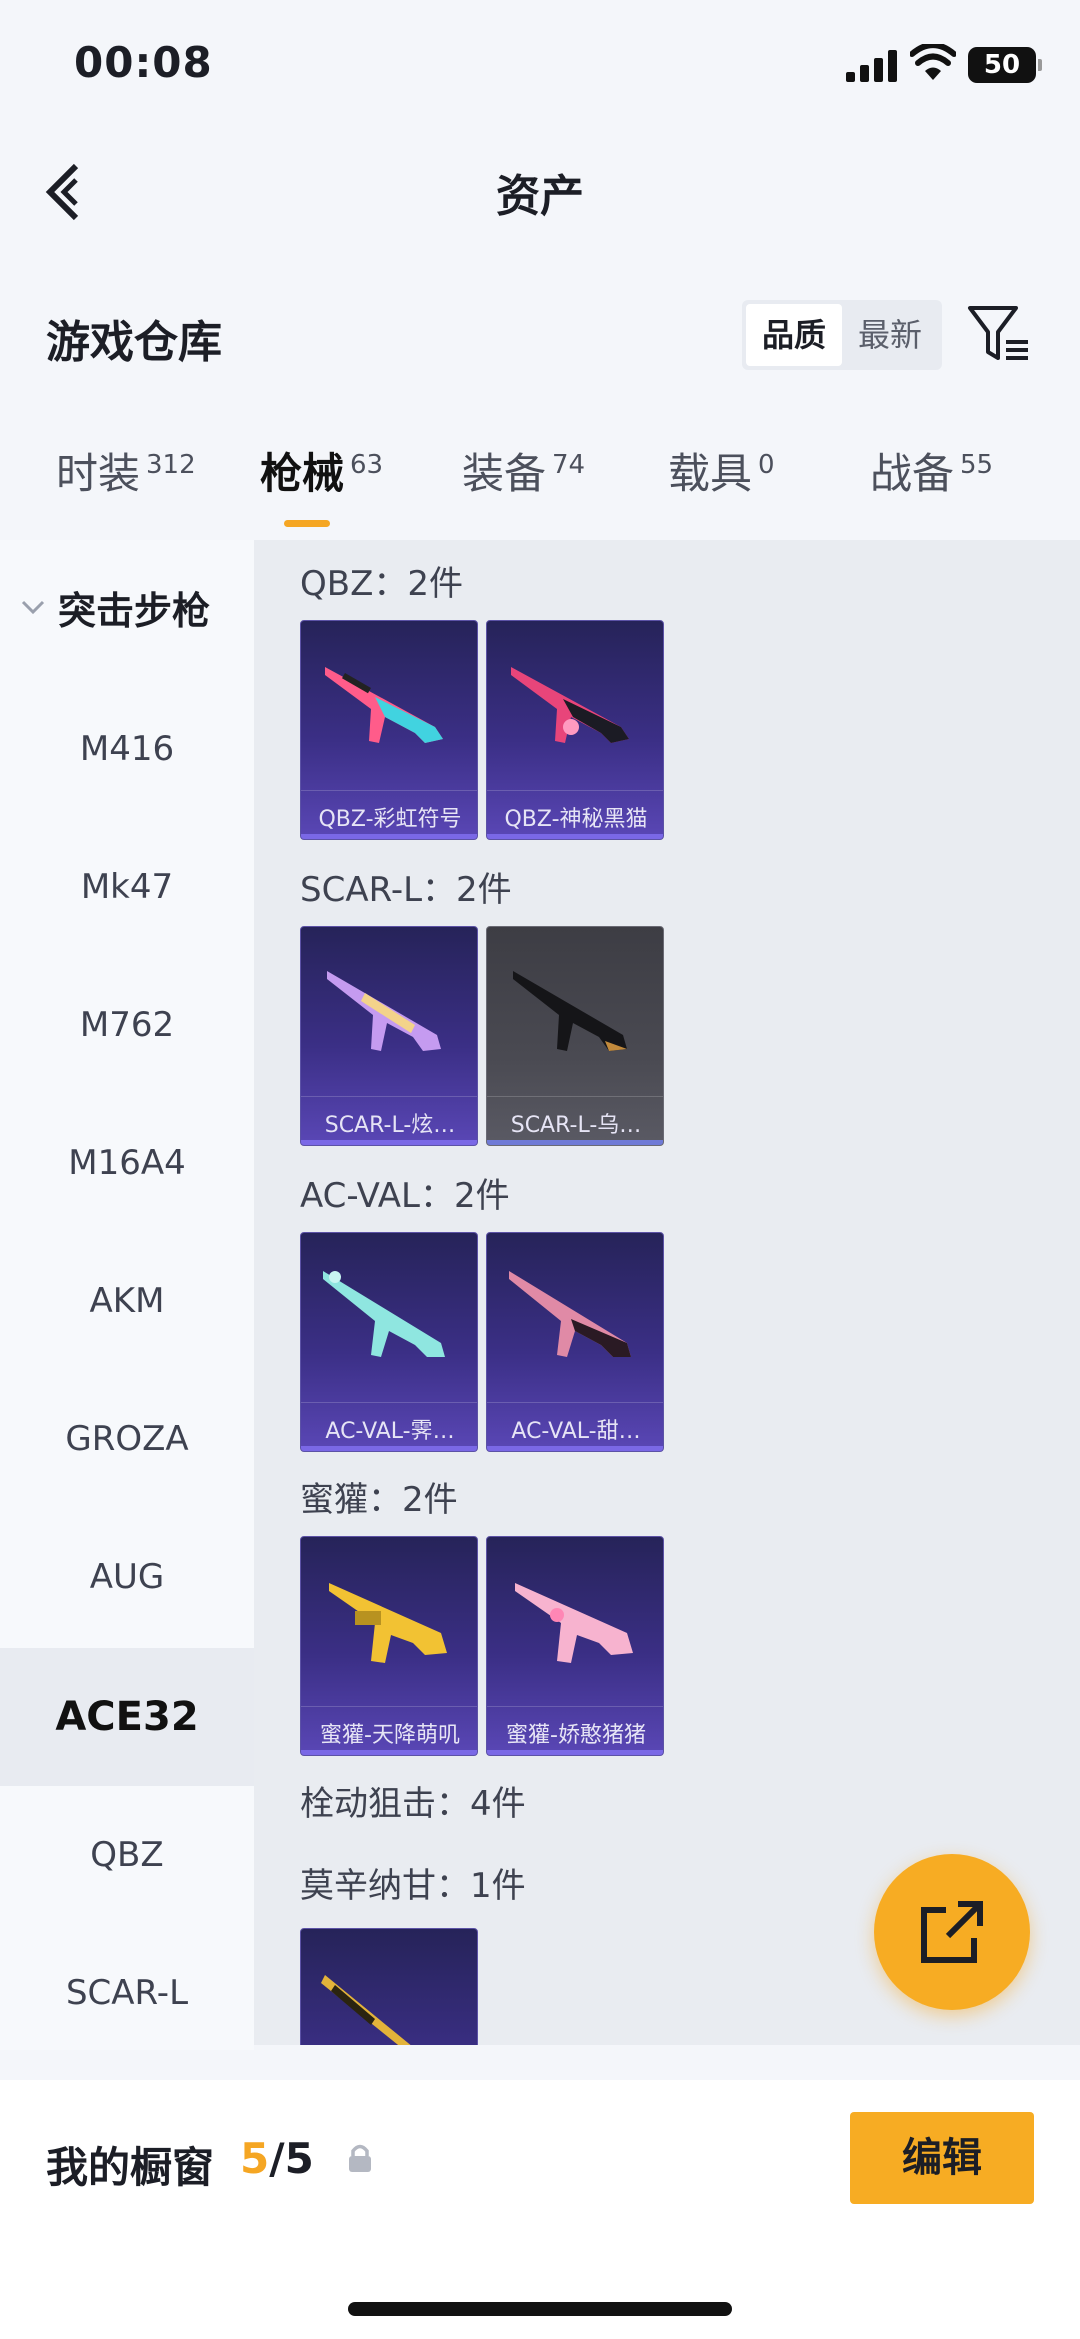 Image resolution: width=1080 pixels, height=2339 pixels. Describe the element at coordinates (127, 1301) in the screenshot. I see `sidebar-item-akm: AKM` at that location.